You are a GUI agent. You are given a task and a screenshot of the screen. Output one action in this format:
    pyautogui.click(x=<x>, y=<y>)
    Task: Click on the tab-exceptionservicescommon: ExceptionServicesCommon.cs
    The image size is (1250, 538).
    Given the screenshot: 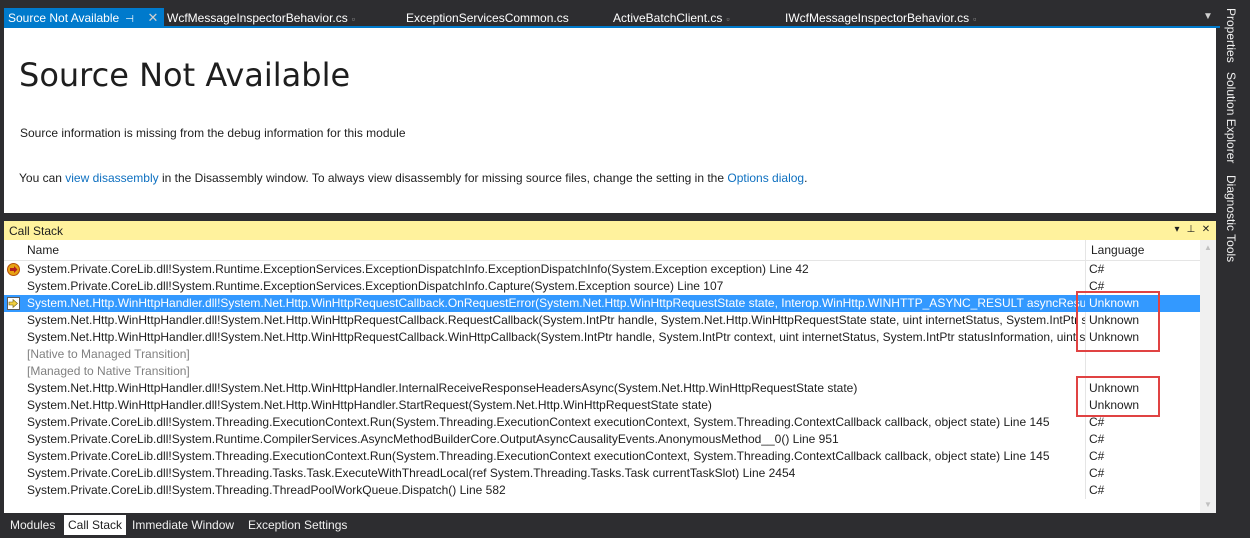 What is the action you would take?
    pyautogui.click(x=487, y=18)
    